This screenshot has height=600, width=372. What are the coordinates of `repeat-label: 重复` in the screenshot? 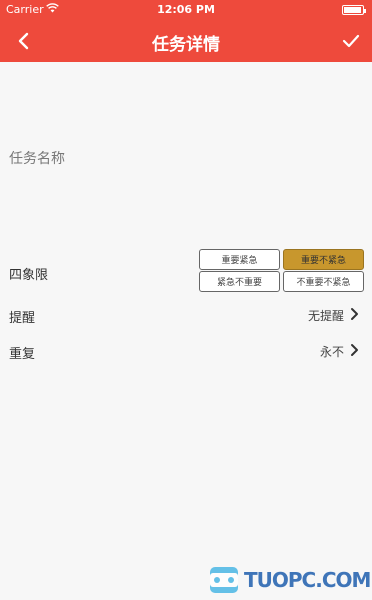 It's located at (22, 354).